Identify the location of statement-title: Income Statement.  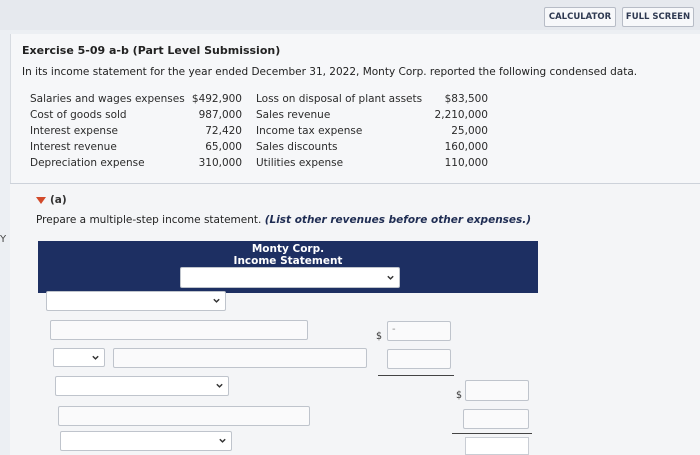
(288, 261).